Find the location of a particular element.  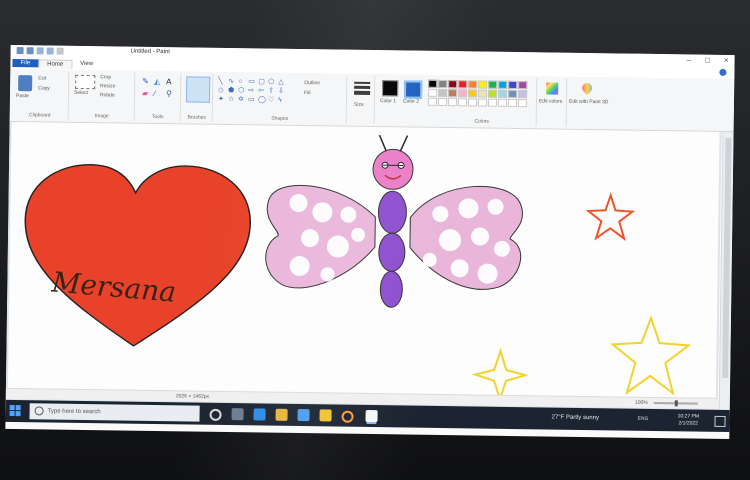

customize-icon is located at coordinates (60, 51).